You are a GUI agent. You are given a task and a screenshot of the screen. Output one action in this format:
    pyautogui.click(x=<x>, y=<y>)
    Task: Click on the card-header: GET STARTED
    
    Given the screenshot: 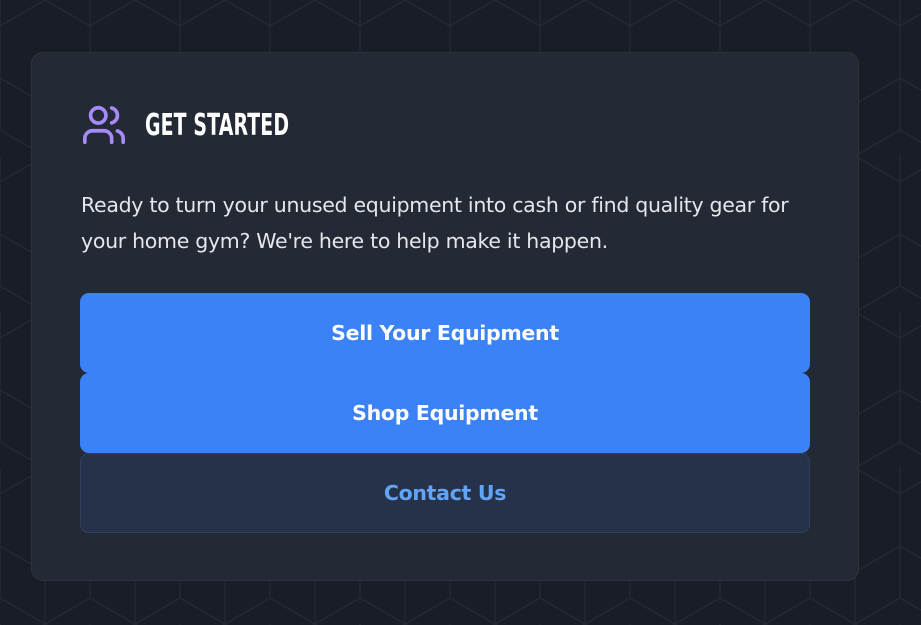 What is the action you would take?
    pyautogui.click(x=227, y=125)
    